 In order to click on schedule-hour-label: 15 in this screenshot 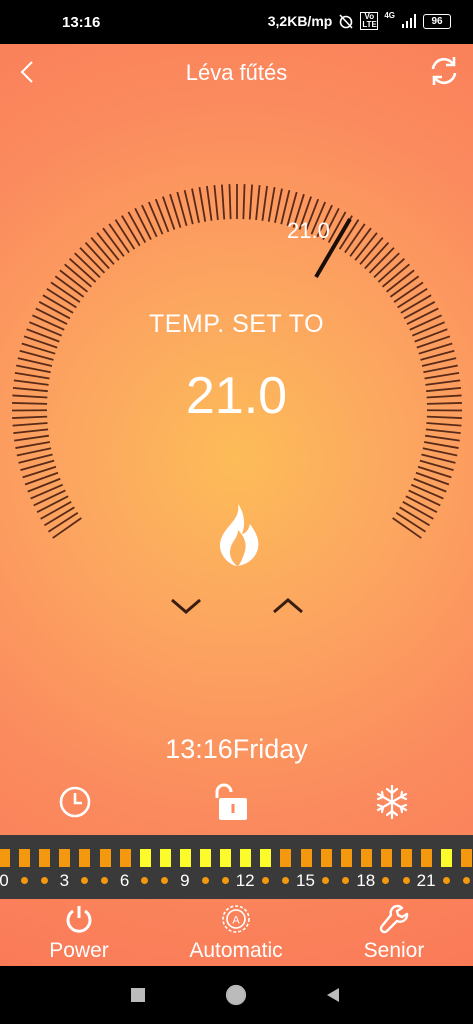, I will do `click(305, 880)`.